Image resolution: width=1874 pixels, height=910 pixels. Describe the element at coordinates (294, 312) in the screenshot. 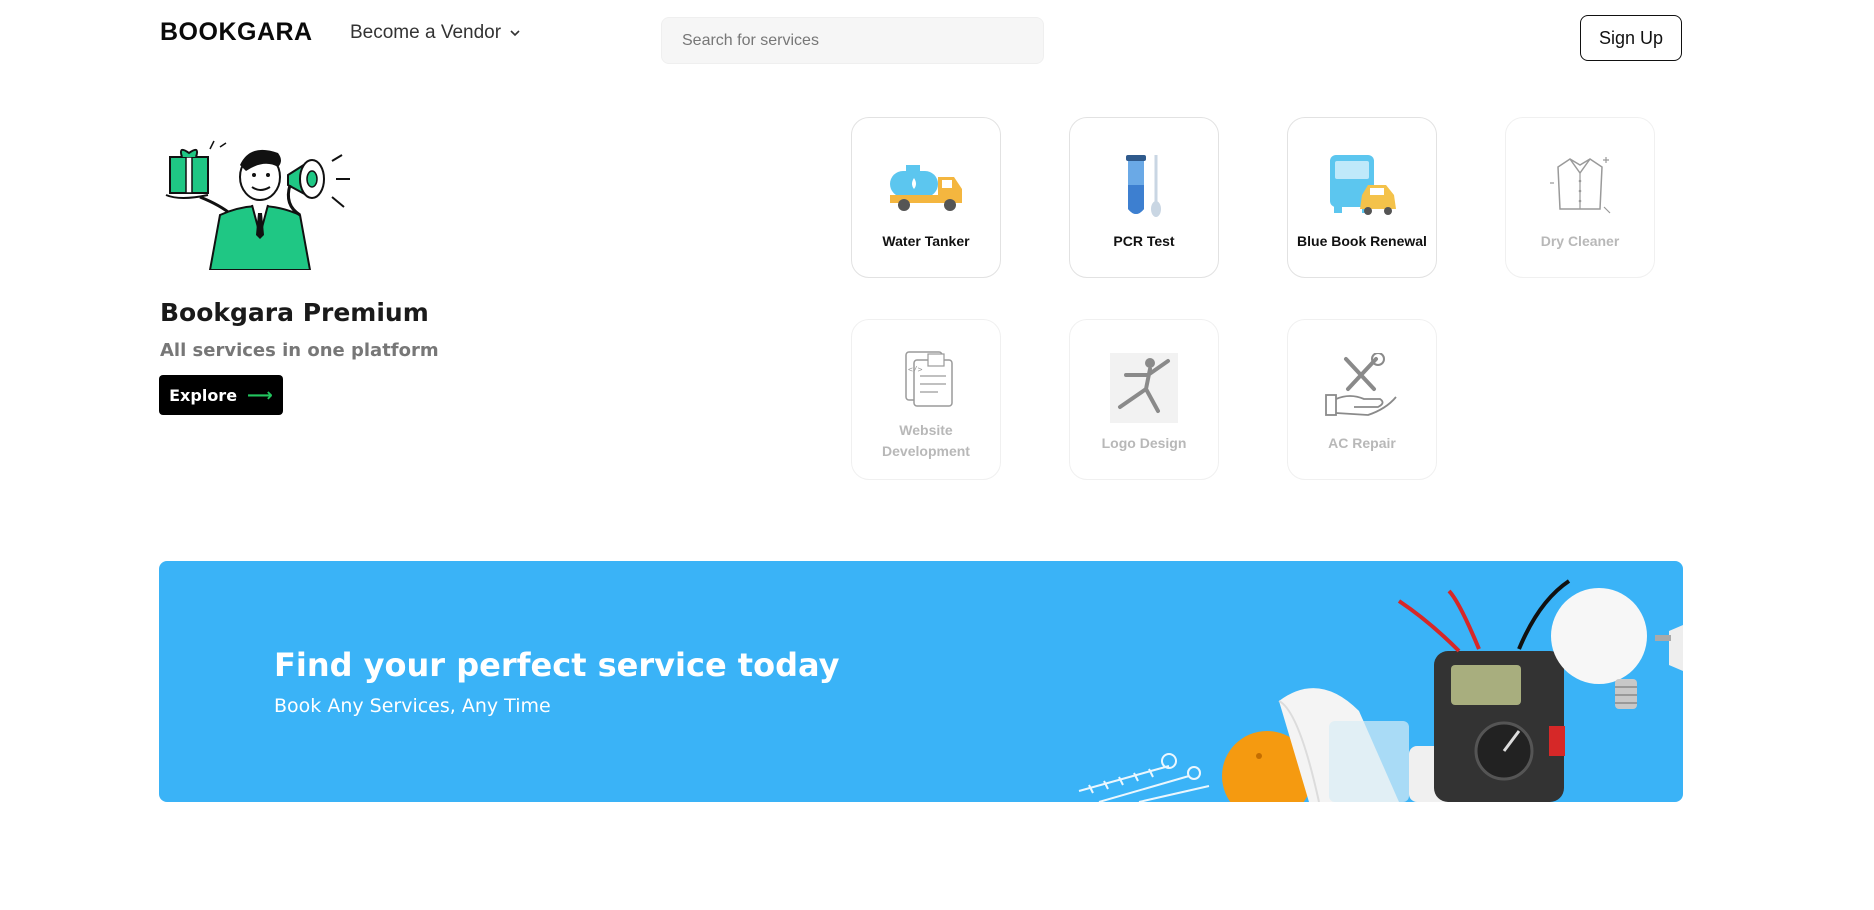

I see `promo-title: Bookgara Premium` at that location.